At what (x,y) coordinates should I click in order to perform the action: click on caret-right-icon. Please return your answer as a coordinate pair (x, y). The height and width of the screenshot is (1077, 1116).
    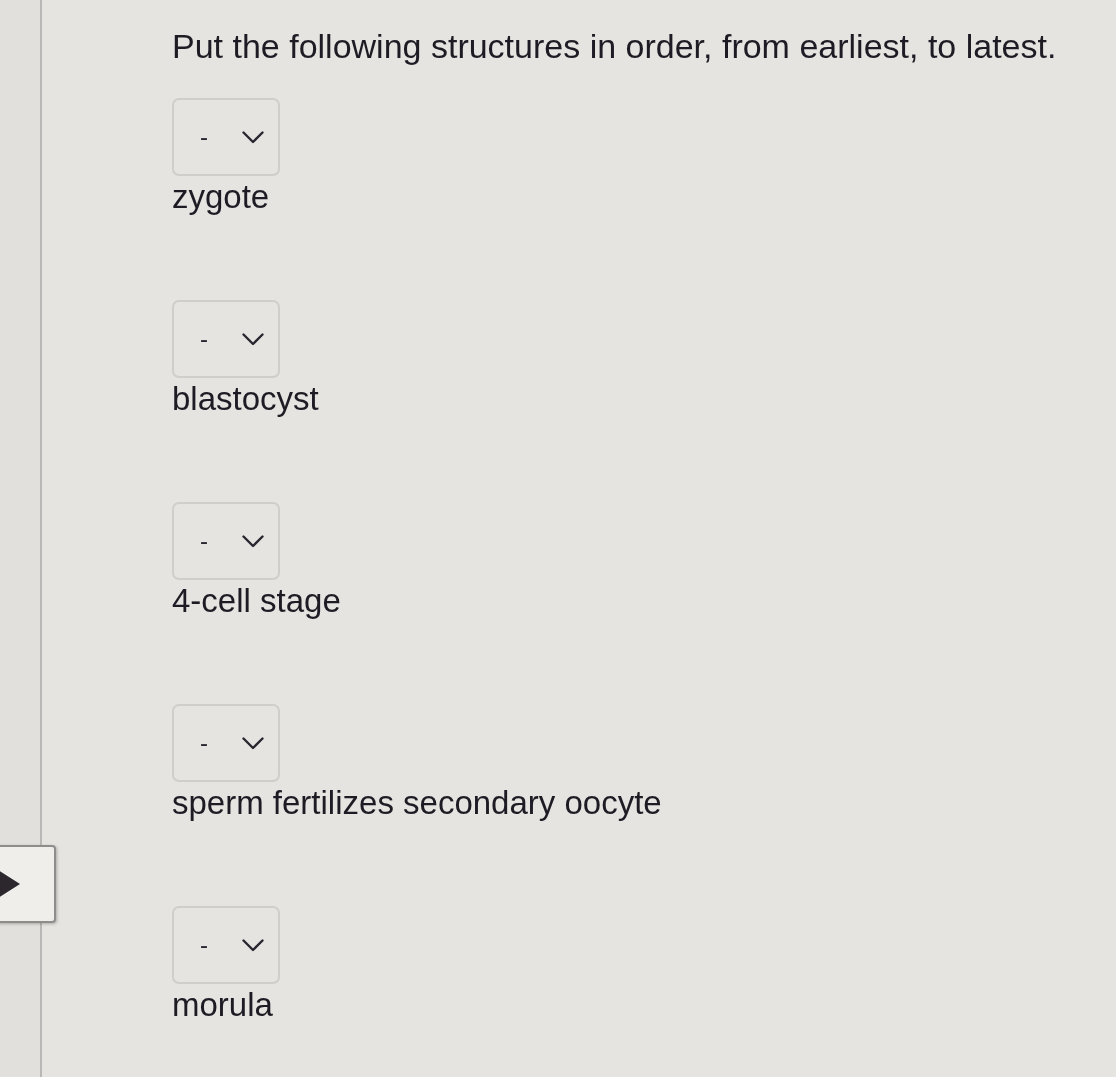
    Looking at the image, I should click on (10, 884).